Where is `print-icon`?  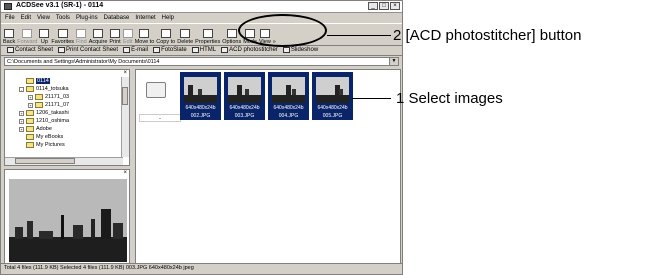
print-icon is located at coordinates (115, 33).